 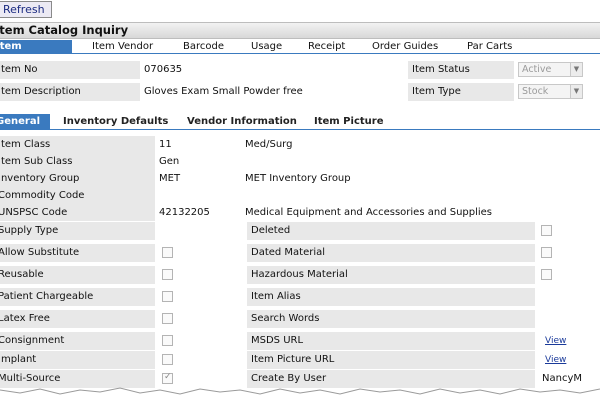 I want to click on allow-substitute-checkbox, so click(x=167, y=252).